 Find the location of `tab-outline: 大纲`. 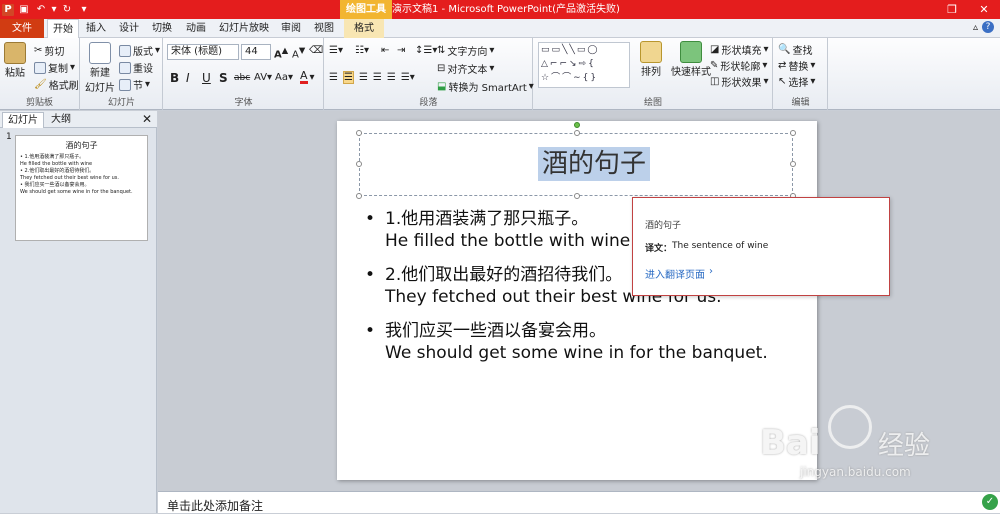

tab-outline: 大纲 is located at coordinates (61, 120).